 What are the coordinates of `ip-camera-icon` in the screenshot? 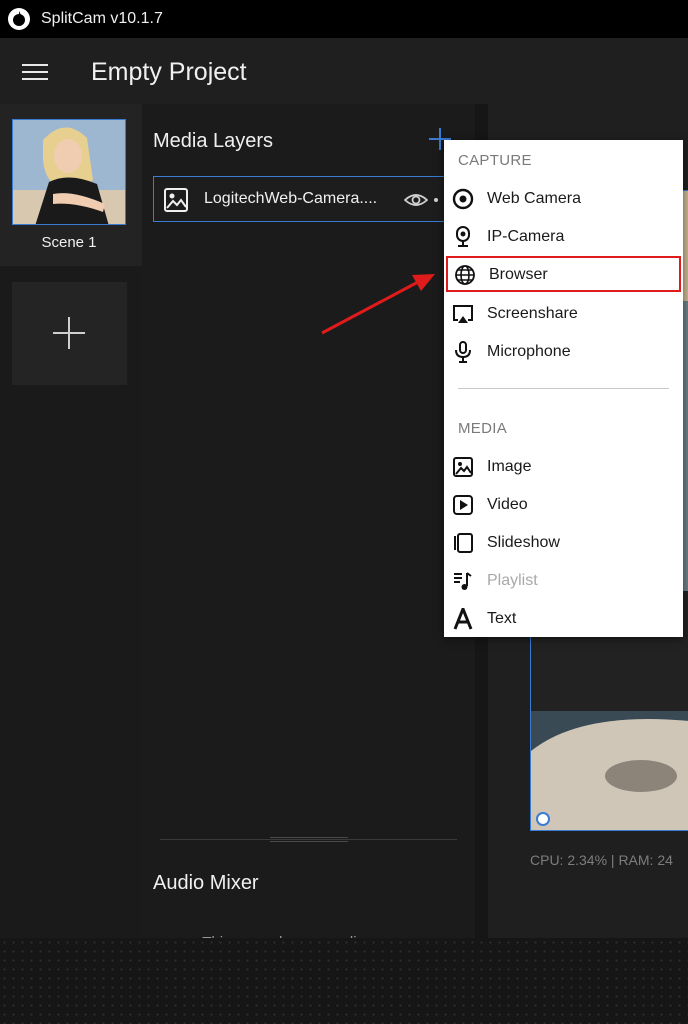 It's located at (463, 236).